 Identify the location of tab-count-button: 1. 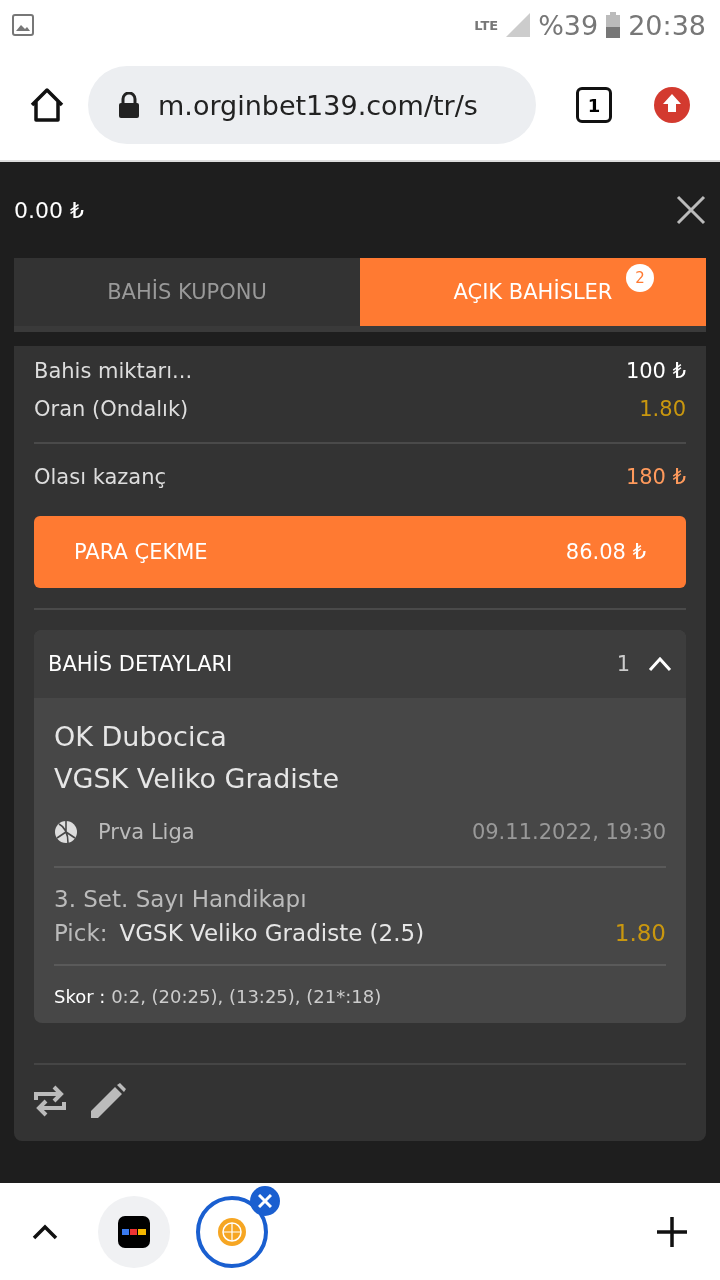
(594, 105).